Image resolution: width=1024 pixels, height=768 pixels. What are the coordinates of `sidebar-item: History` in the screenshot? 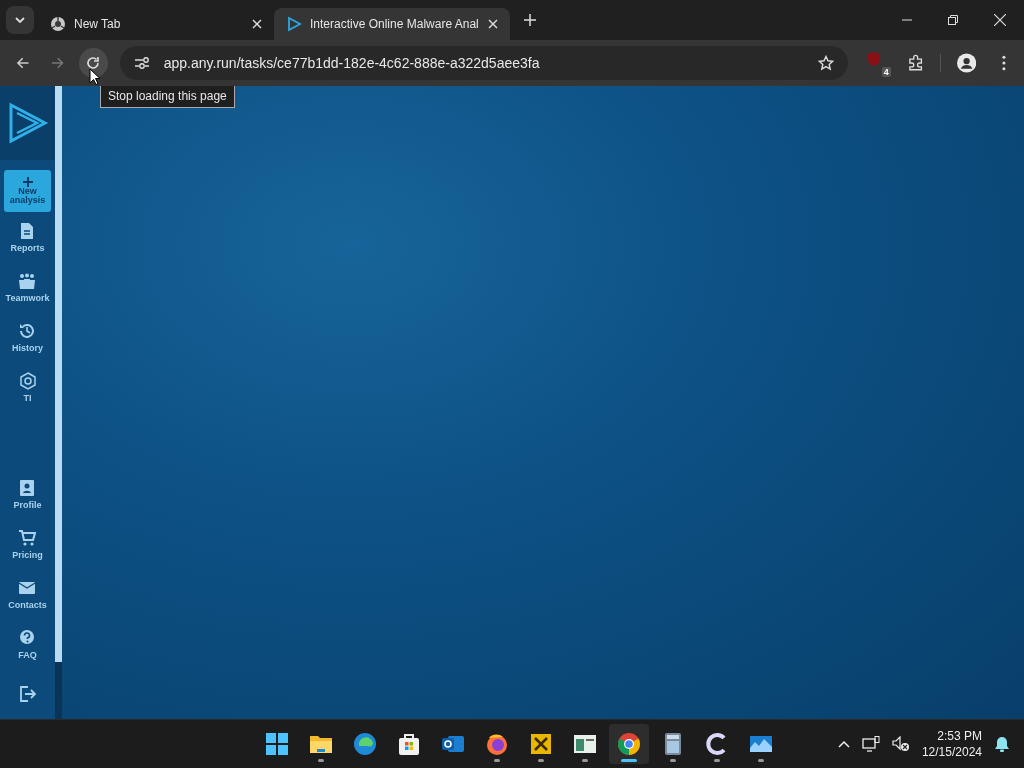 It's located at (27, 337).